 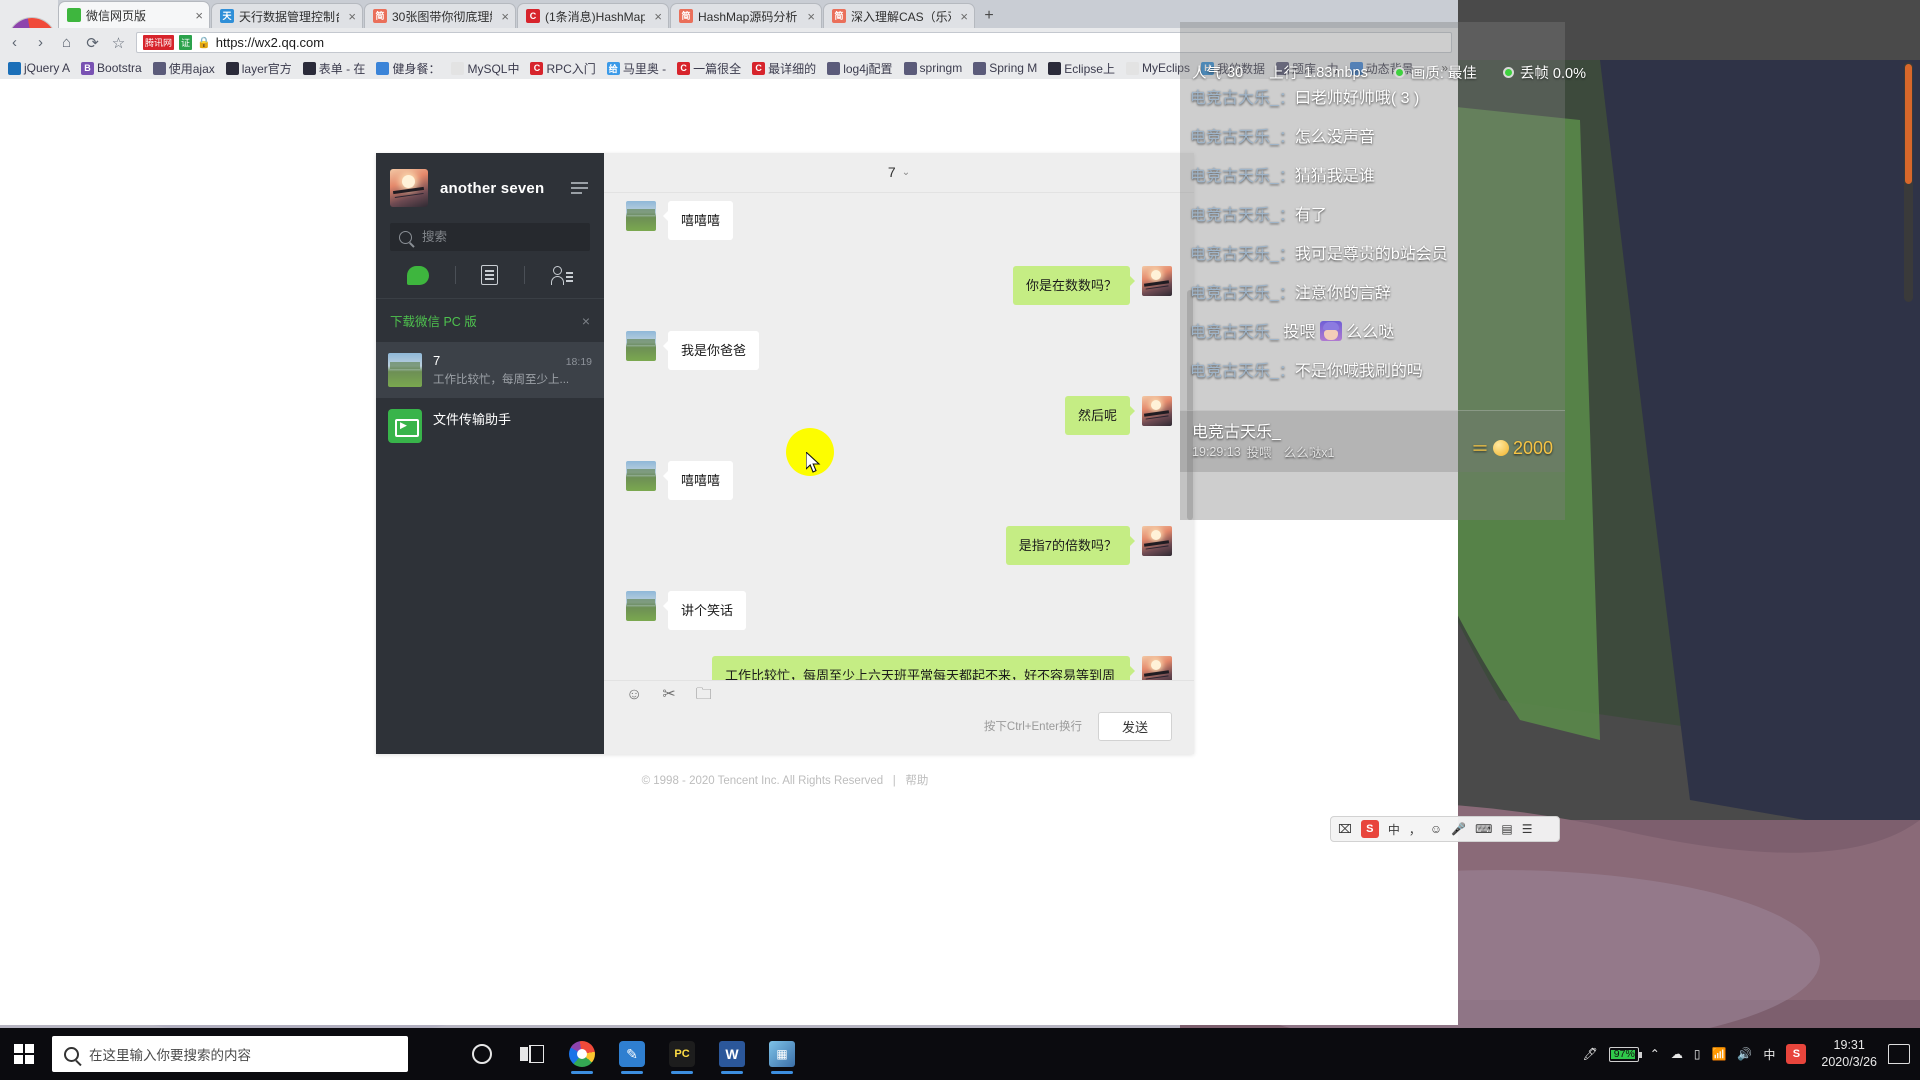 What do you see at coordinates (1074, 285) in the screenshot?
I see `message-bubble: 你是在数数吗？` at bounding box center [1074, 285].